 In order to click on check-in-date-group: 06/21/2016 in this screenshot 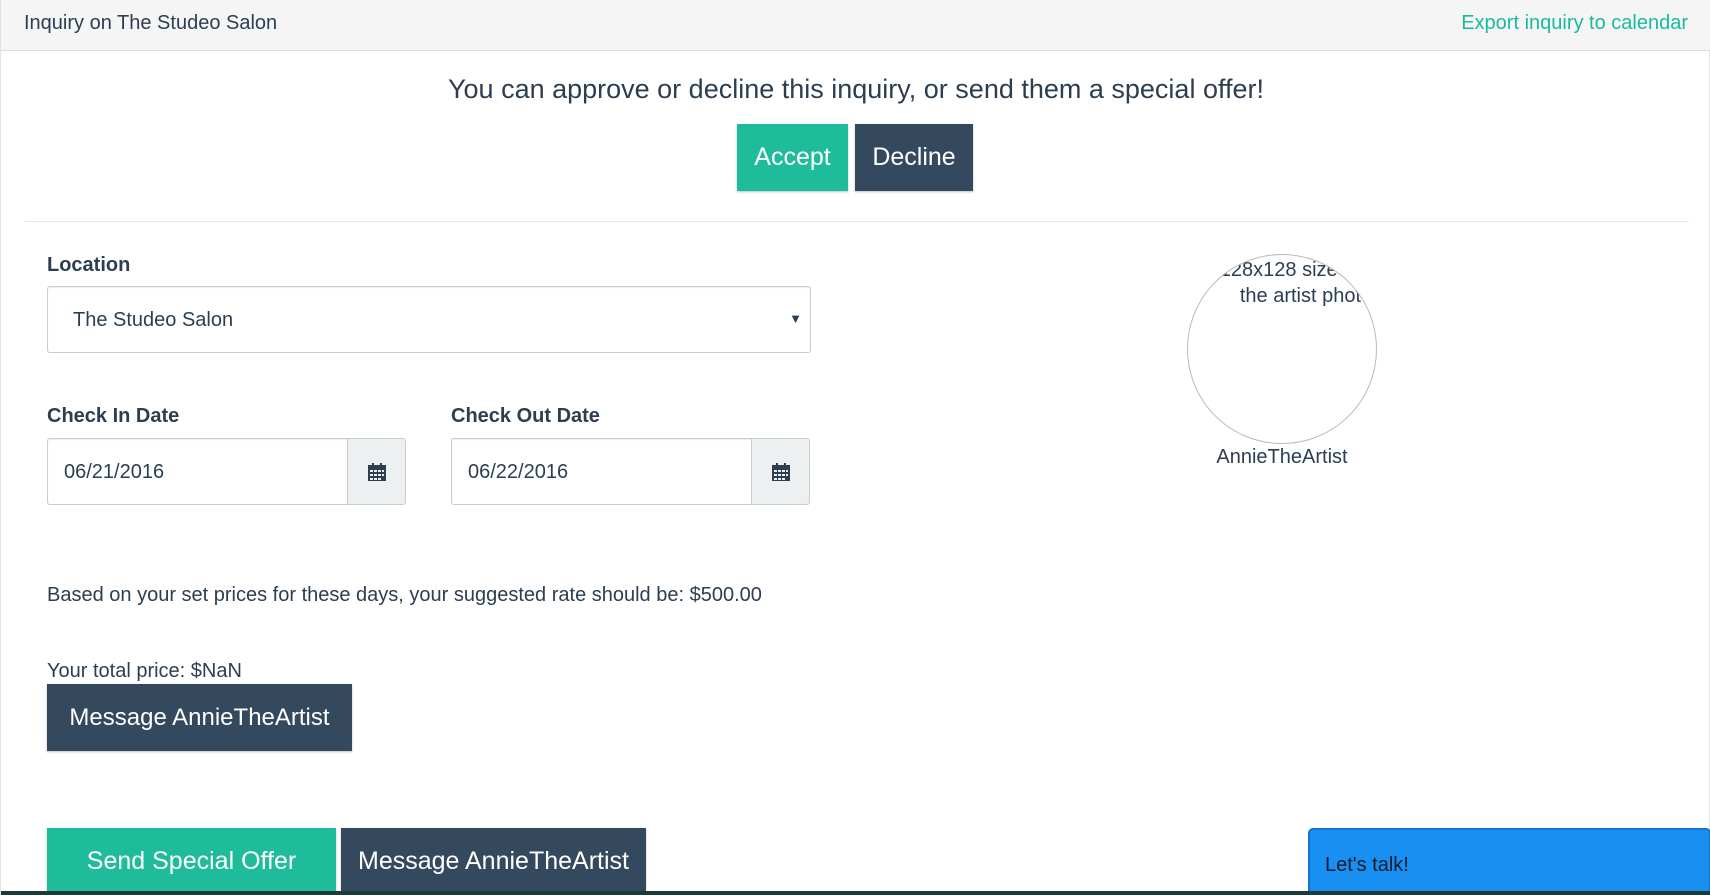, I will do `click(226, 471)`.